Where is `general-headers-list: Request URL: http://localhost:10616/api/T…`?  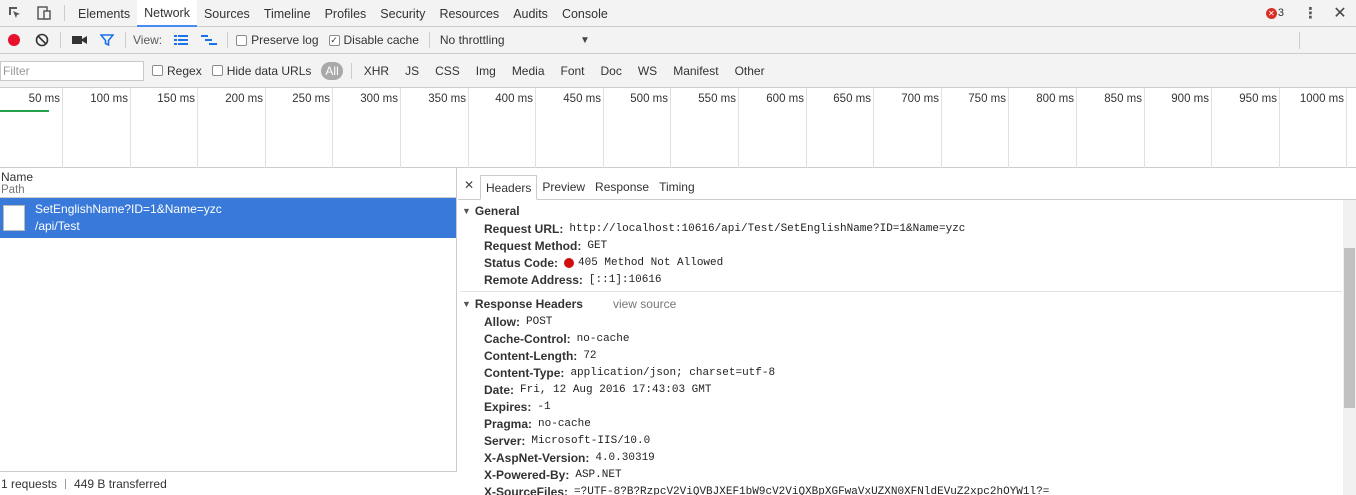
general-headers-list: Request URL: http://localhost:10616/api/T… is located at coordinates (907, 254).